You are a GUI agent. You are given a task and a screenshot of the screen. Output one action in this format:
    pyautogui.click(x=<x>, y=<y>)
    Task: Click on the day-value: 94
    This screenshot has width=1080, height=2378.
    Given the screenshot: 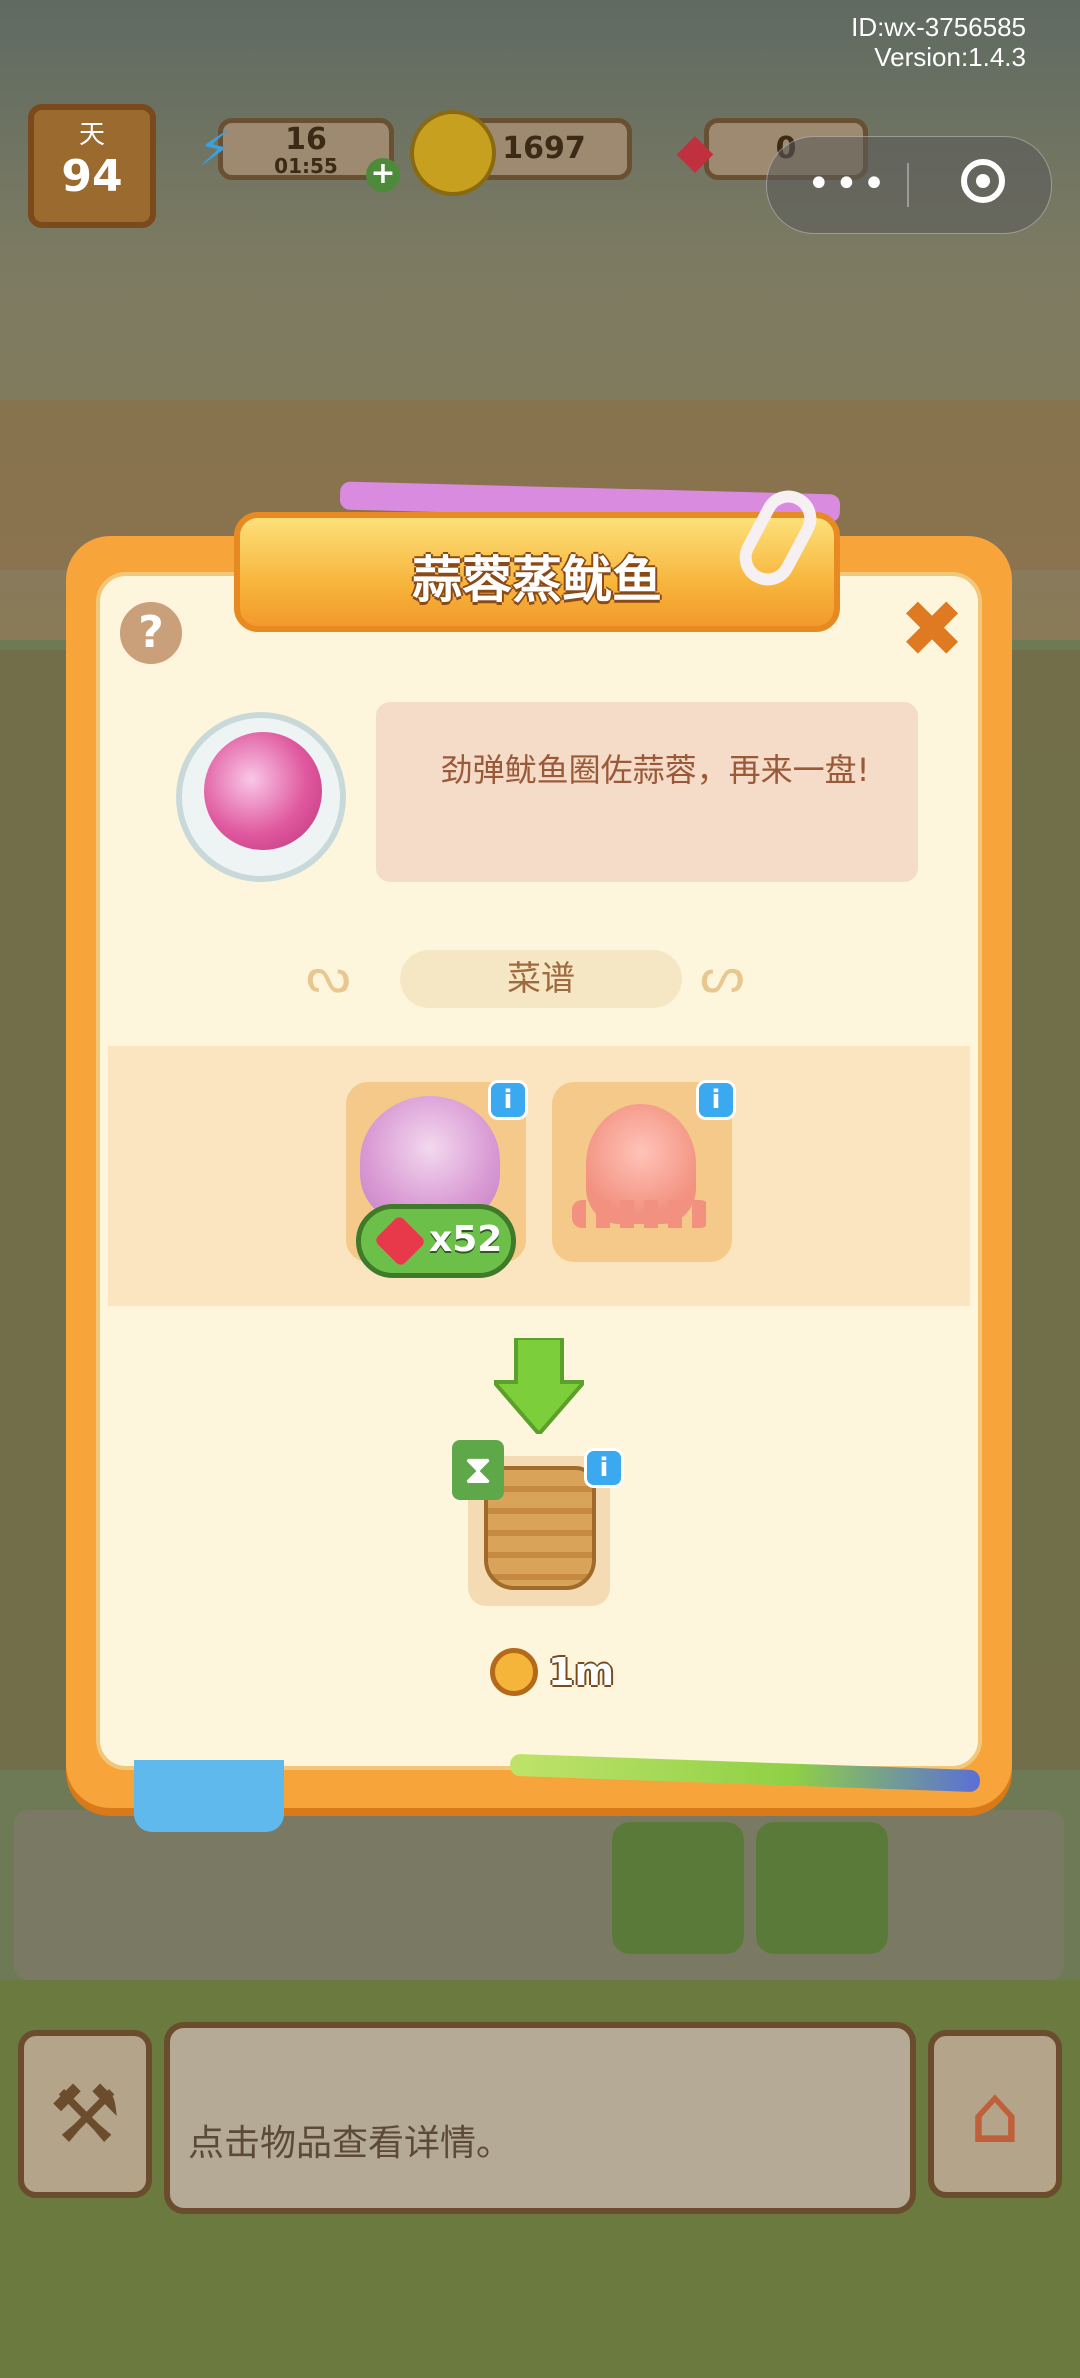 What is the action you would take?
    pyautogui.click(x=92, y=176)
    